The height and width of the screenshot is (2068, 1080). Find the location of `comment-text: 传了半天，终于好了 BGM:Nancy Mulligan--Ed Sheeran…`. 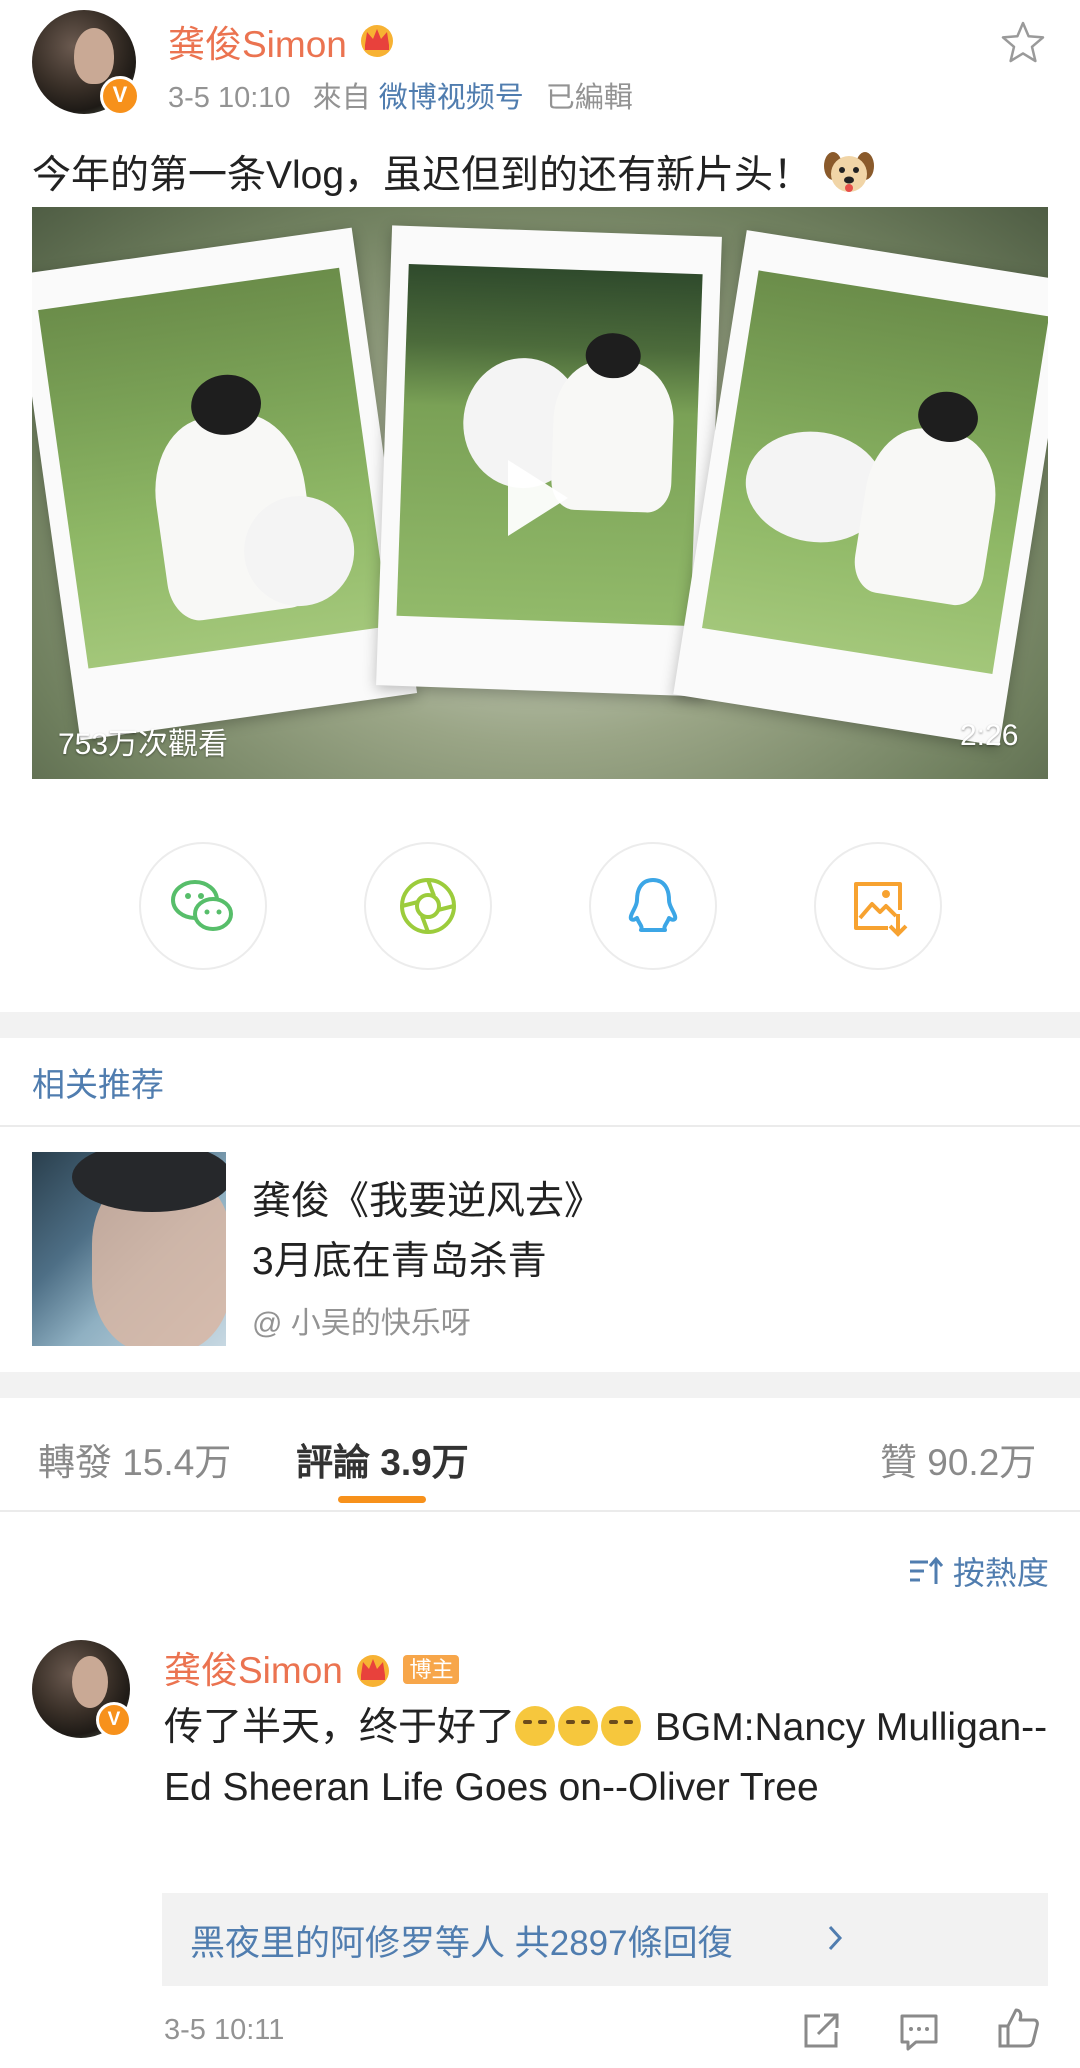

comment-text: 传了半天，终于好了 BGM:Nancy Mulligan--Ed Sheeran… is located at coordinates (614, 1758).